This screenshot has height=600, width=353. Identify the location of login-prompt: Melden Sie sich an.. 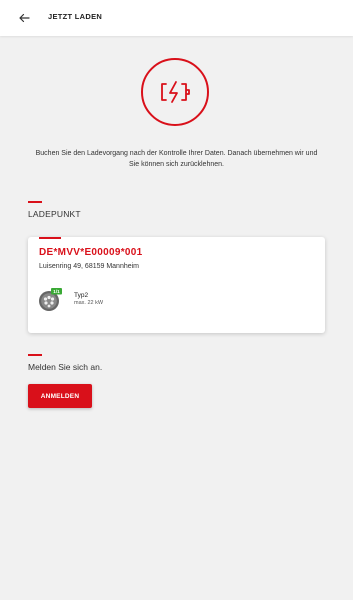
(65, 367).